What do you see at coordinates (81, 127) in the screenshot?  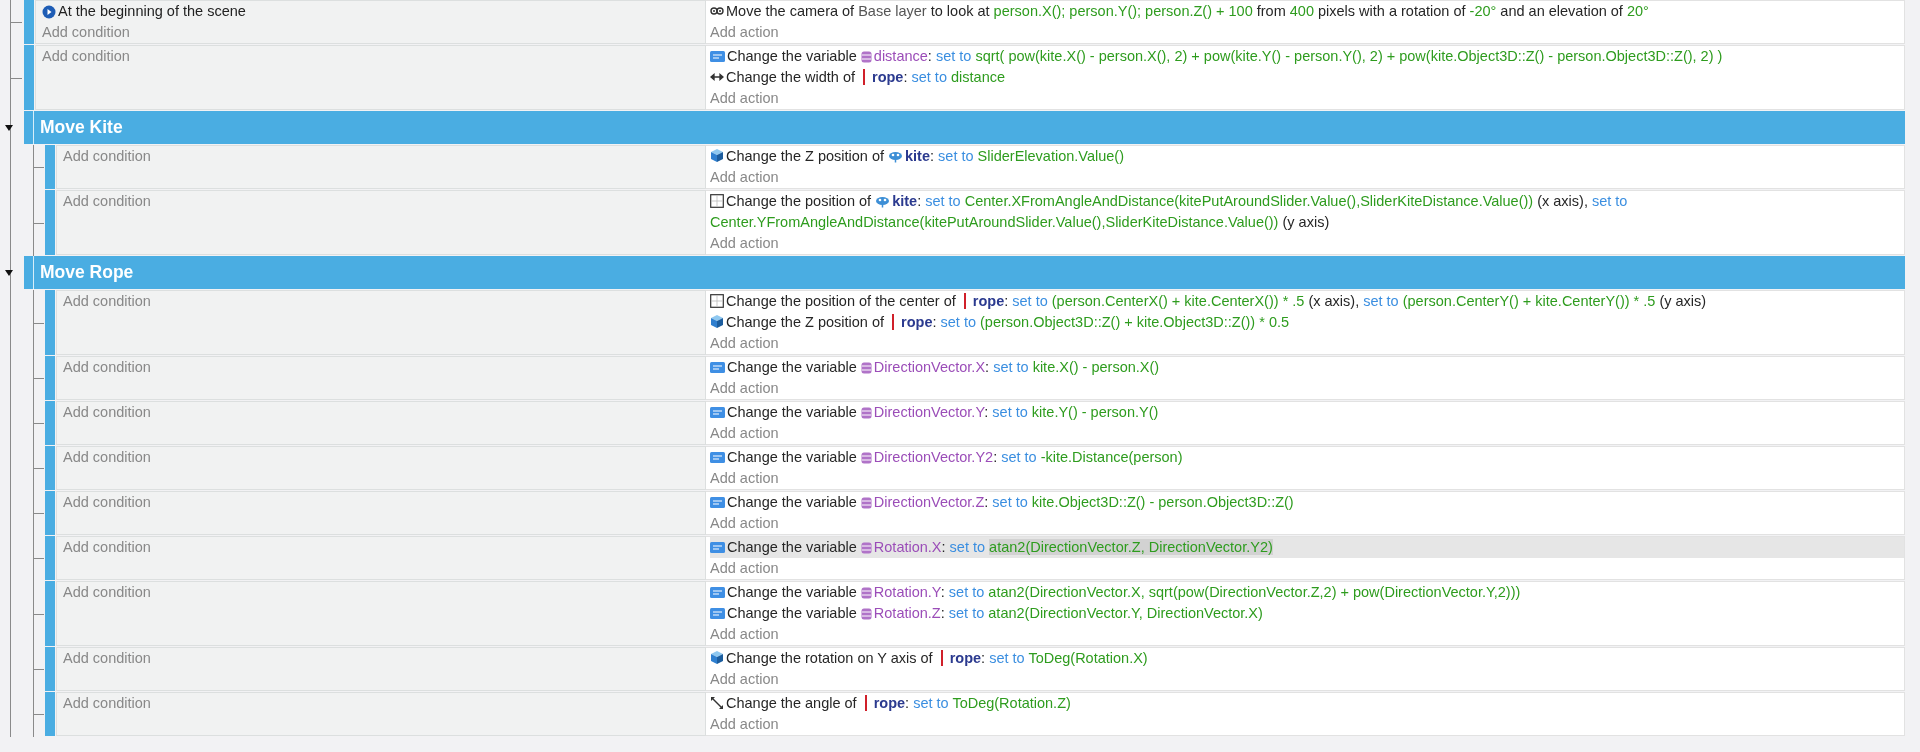 I see `group-title: Move Kite` at bounding box center [81, 127].